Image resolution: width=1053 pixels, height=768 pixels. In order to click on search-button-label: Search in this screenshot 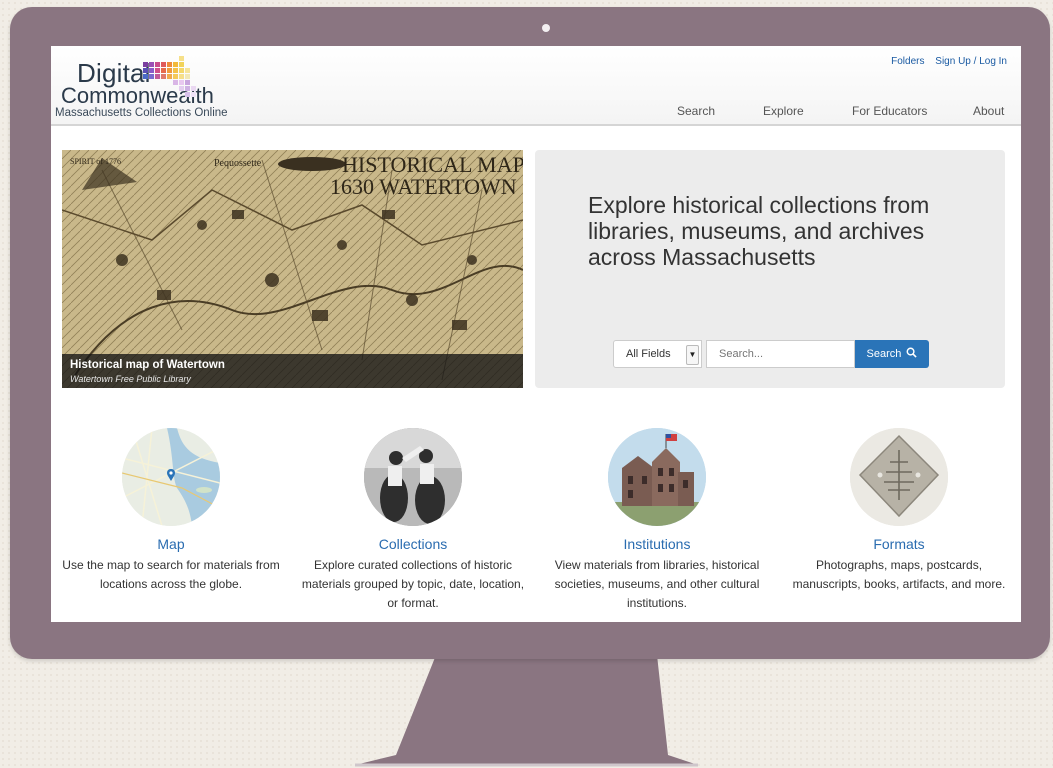, I will do `click(884, 354)`.